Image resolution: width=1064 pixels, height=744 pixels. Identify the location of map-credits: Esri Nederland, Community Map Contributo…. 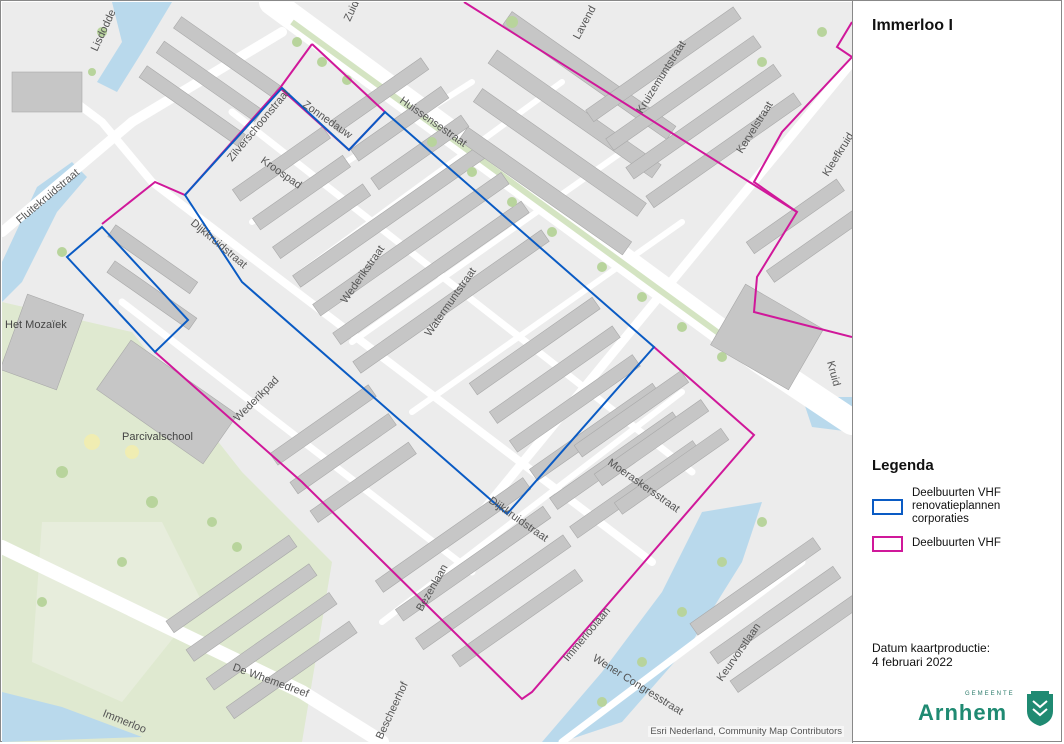
(746, 731).